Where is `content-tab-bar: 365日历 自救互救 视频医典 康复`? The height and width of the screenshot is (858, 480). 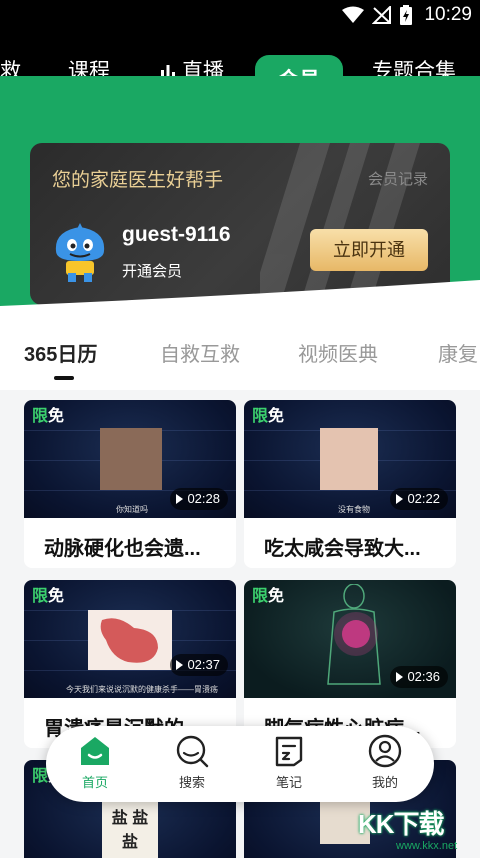 content-tab-bar: 365日历 自救互救 视频医典 康复 is located at coordinates (240, 350).